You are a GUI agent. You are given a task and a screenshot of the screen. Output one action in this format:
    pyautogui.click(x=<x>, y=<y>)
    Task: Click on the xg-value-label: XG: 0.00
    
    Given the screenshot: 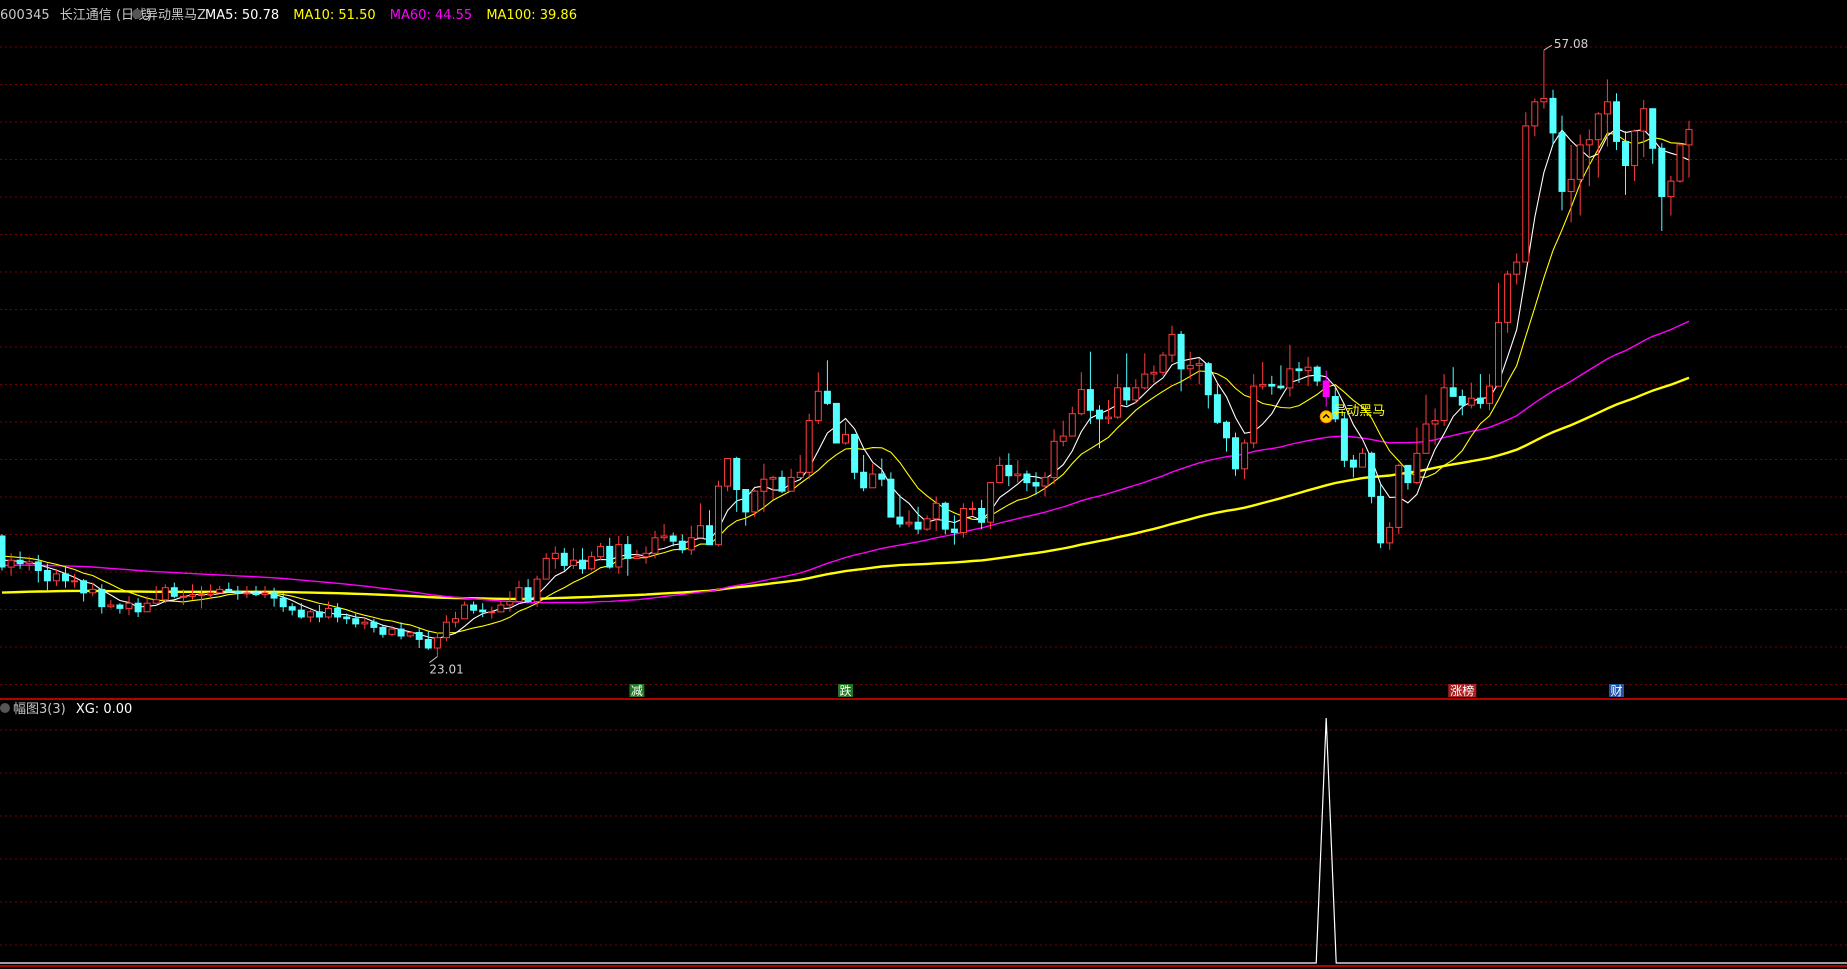 What is the action you would take?
    pyautogui.click(x=104, y=709)
    